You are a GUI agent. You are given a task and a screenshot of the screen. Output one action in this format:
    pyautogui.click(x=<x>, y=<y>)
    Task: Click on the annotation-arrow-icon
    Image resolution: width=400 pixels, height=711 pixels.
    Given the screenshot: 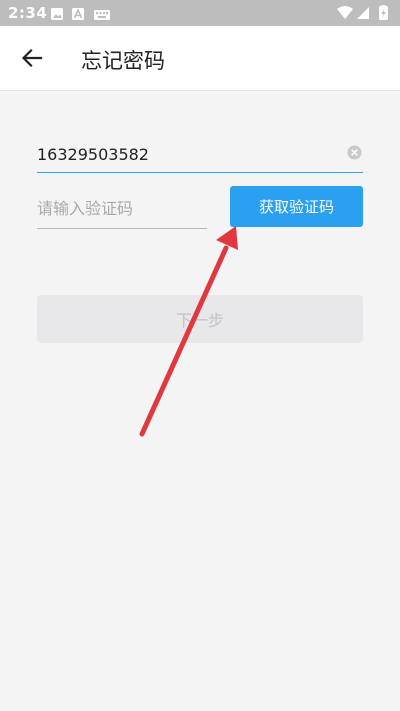 What is the action you would take?
    pyautogui.click(x=188, y=331)
    